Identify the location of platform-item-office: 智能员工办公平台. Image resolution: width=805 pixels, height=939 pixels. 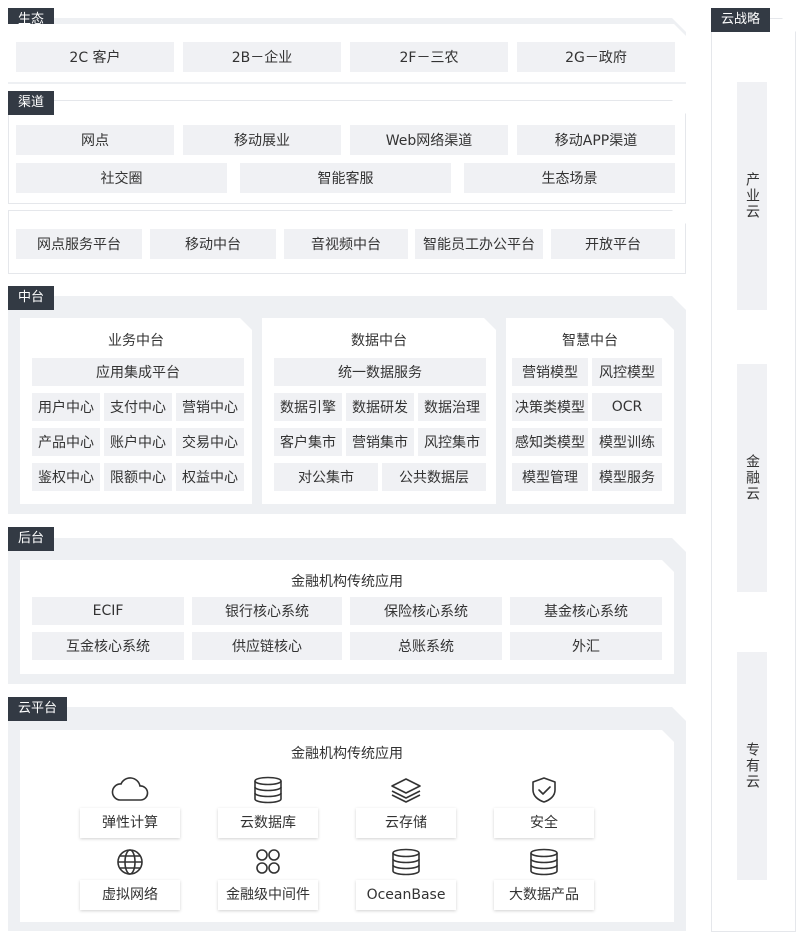
(479, 244).